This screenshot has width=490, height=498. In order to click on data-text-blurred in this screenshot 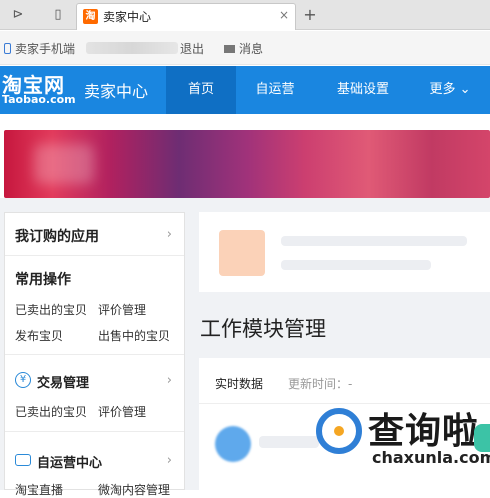, I will do `click(289, 442)`.